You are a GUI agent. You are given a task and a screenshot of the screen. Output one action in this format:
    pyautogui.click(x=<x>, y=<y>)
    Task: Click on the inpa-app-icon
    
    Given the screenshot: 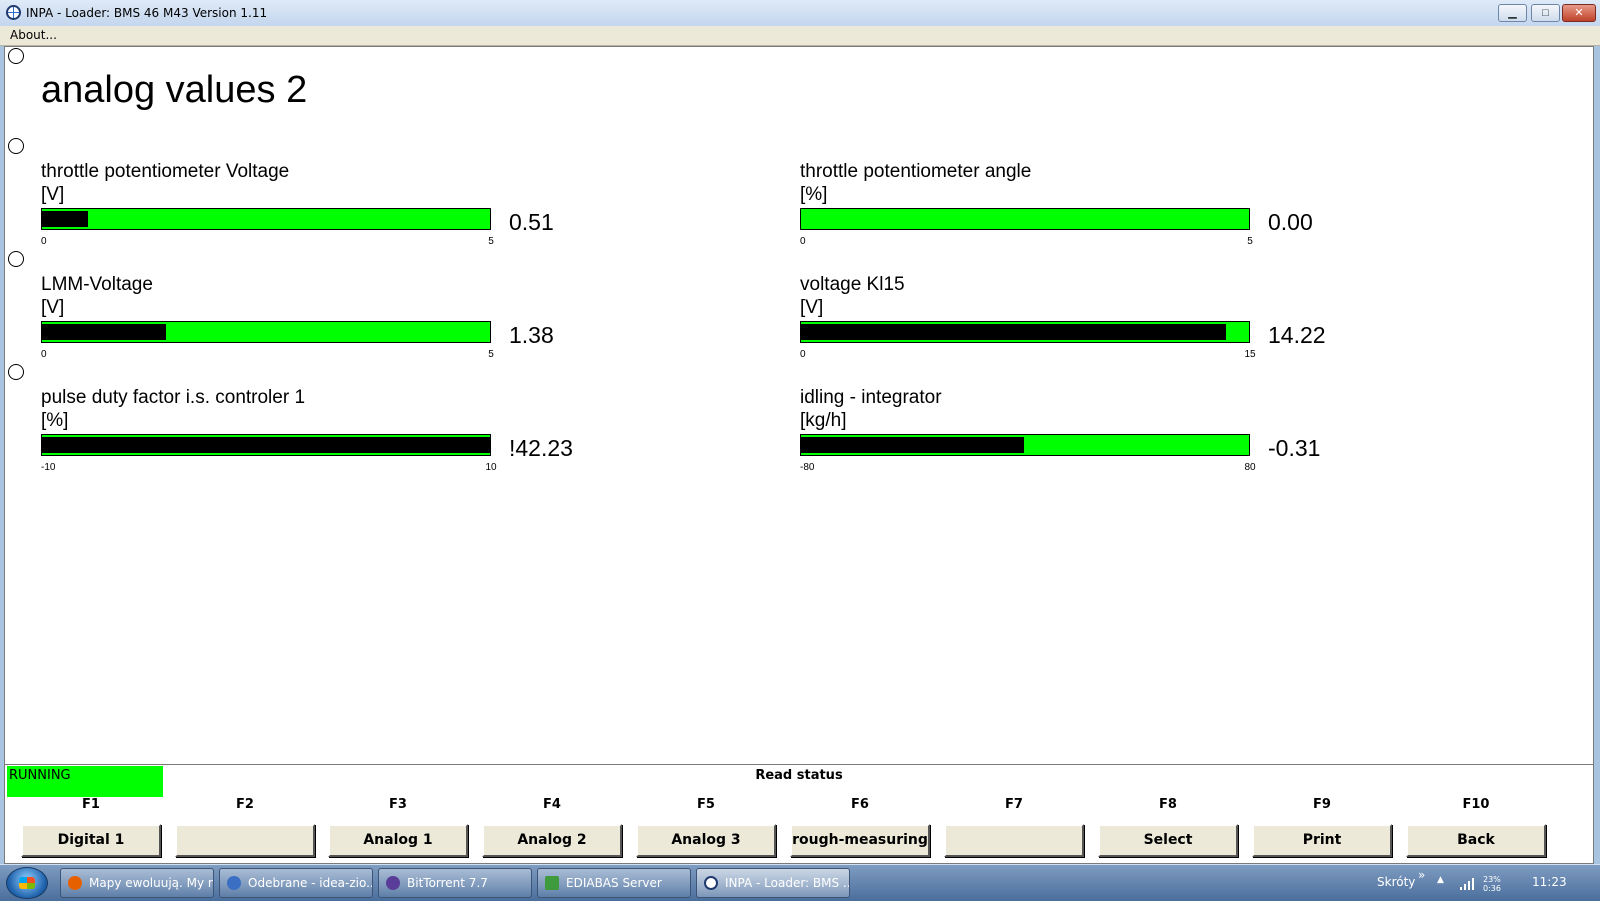 What is the action you would take?
    pyautogui.click(x=13, y=12)
    